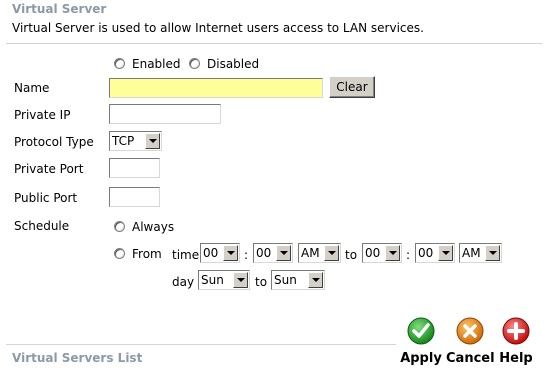 The height and width of the screenshot is (372, 548). What do you see at coordinates (77, 358) in the screenshot?
I see `list-title: Virtual Servers List` at bounding box center [77, 358].